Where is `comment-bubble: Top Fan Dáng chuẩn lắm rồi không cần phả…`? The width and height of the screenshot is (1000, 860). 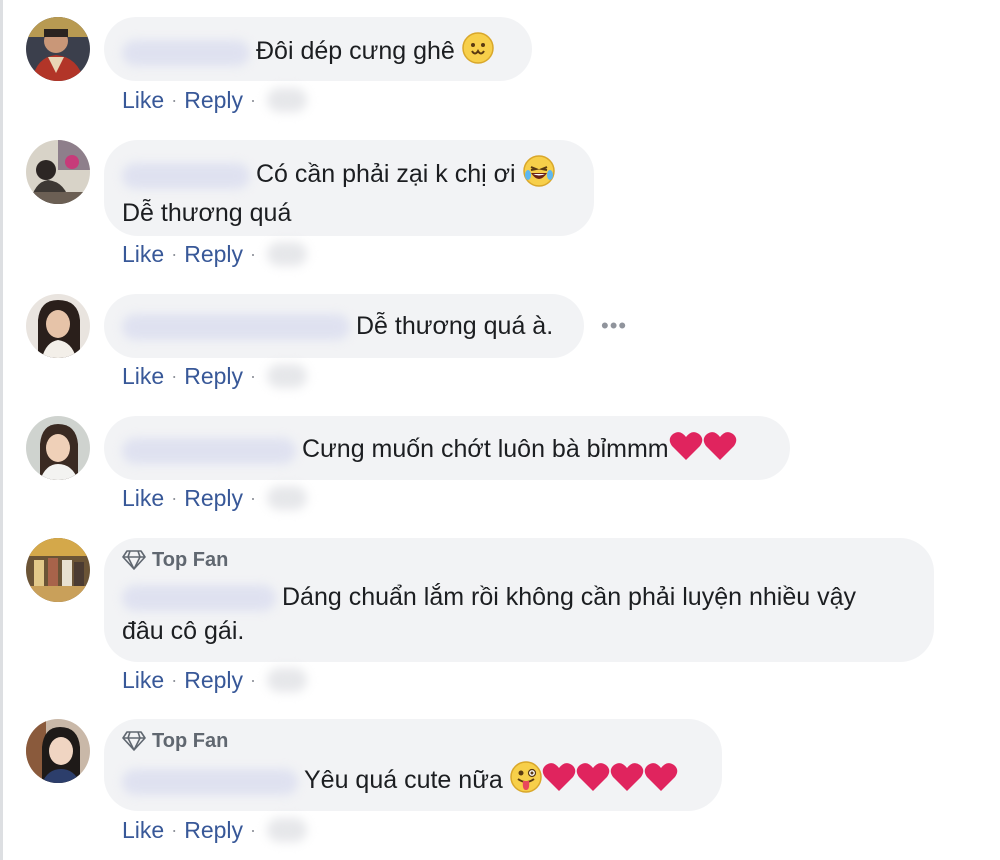 comment-bubble: Top Fan Dáng chuẩn lắm rồi không cần phả… is located at coordinates (519, 600).